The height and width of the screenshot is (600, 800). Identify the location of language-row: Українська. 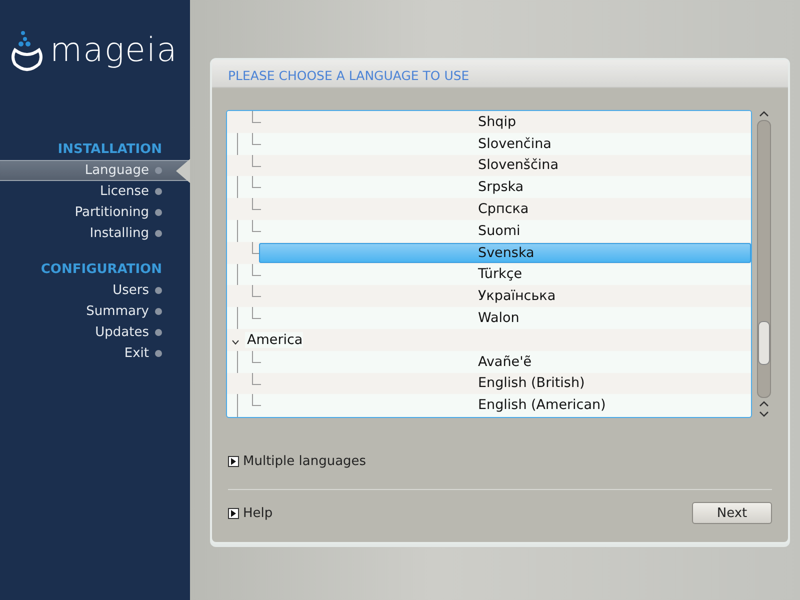
(489, 296).